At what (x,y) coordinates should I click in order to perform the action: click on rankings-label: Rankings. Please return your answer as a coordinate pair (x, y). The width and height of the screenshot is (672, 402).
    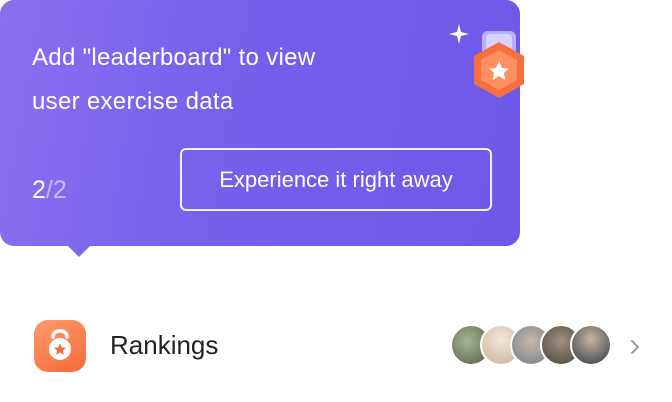
    Looking at the image, I should click on (164, 345).